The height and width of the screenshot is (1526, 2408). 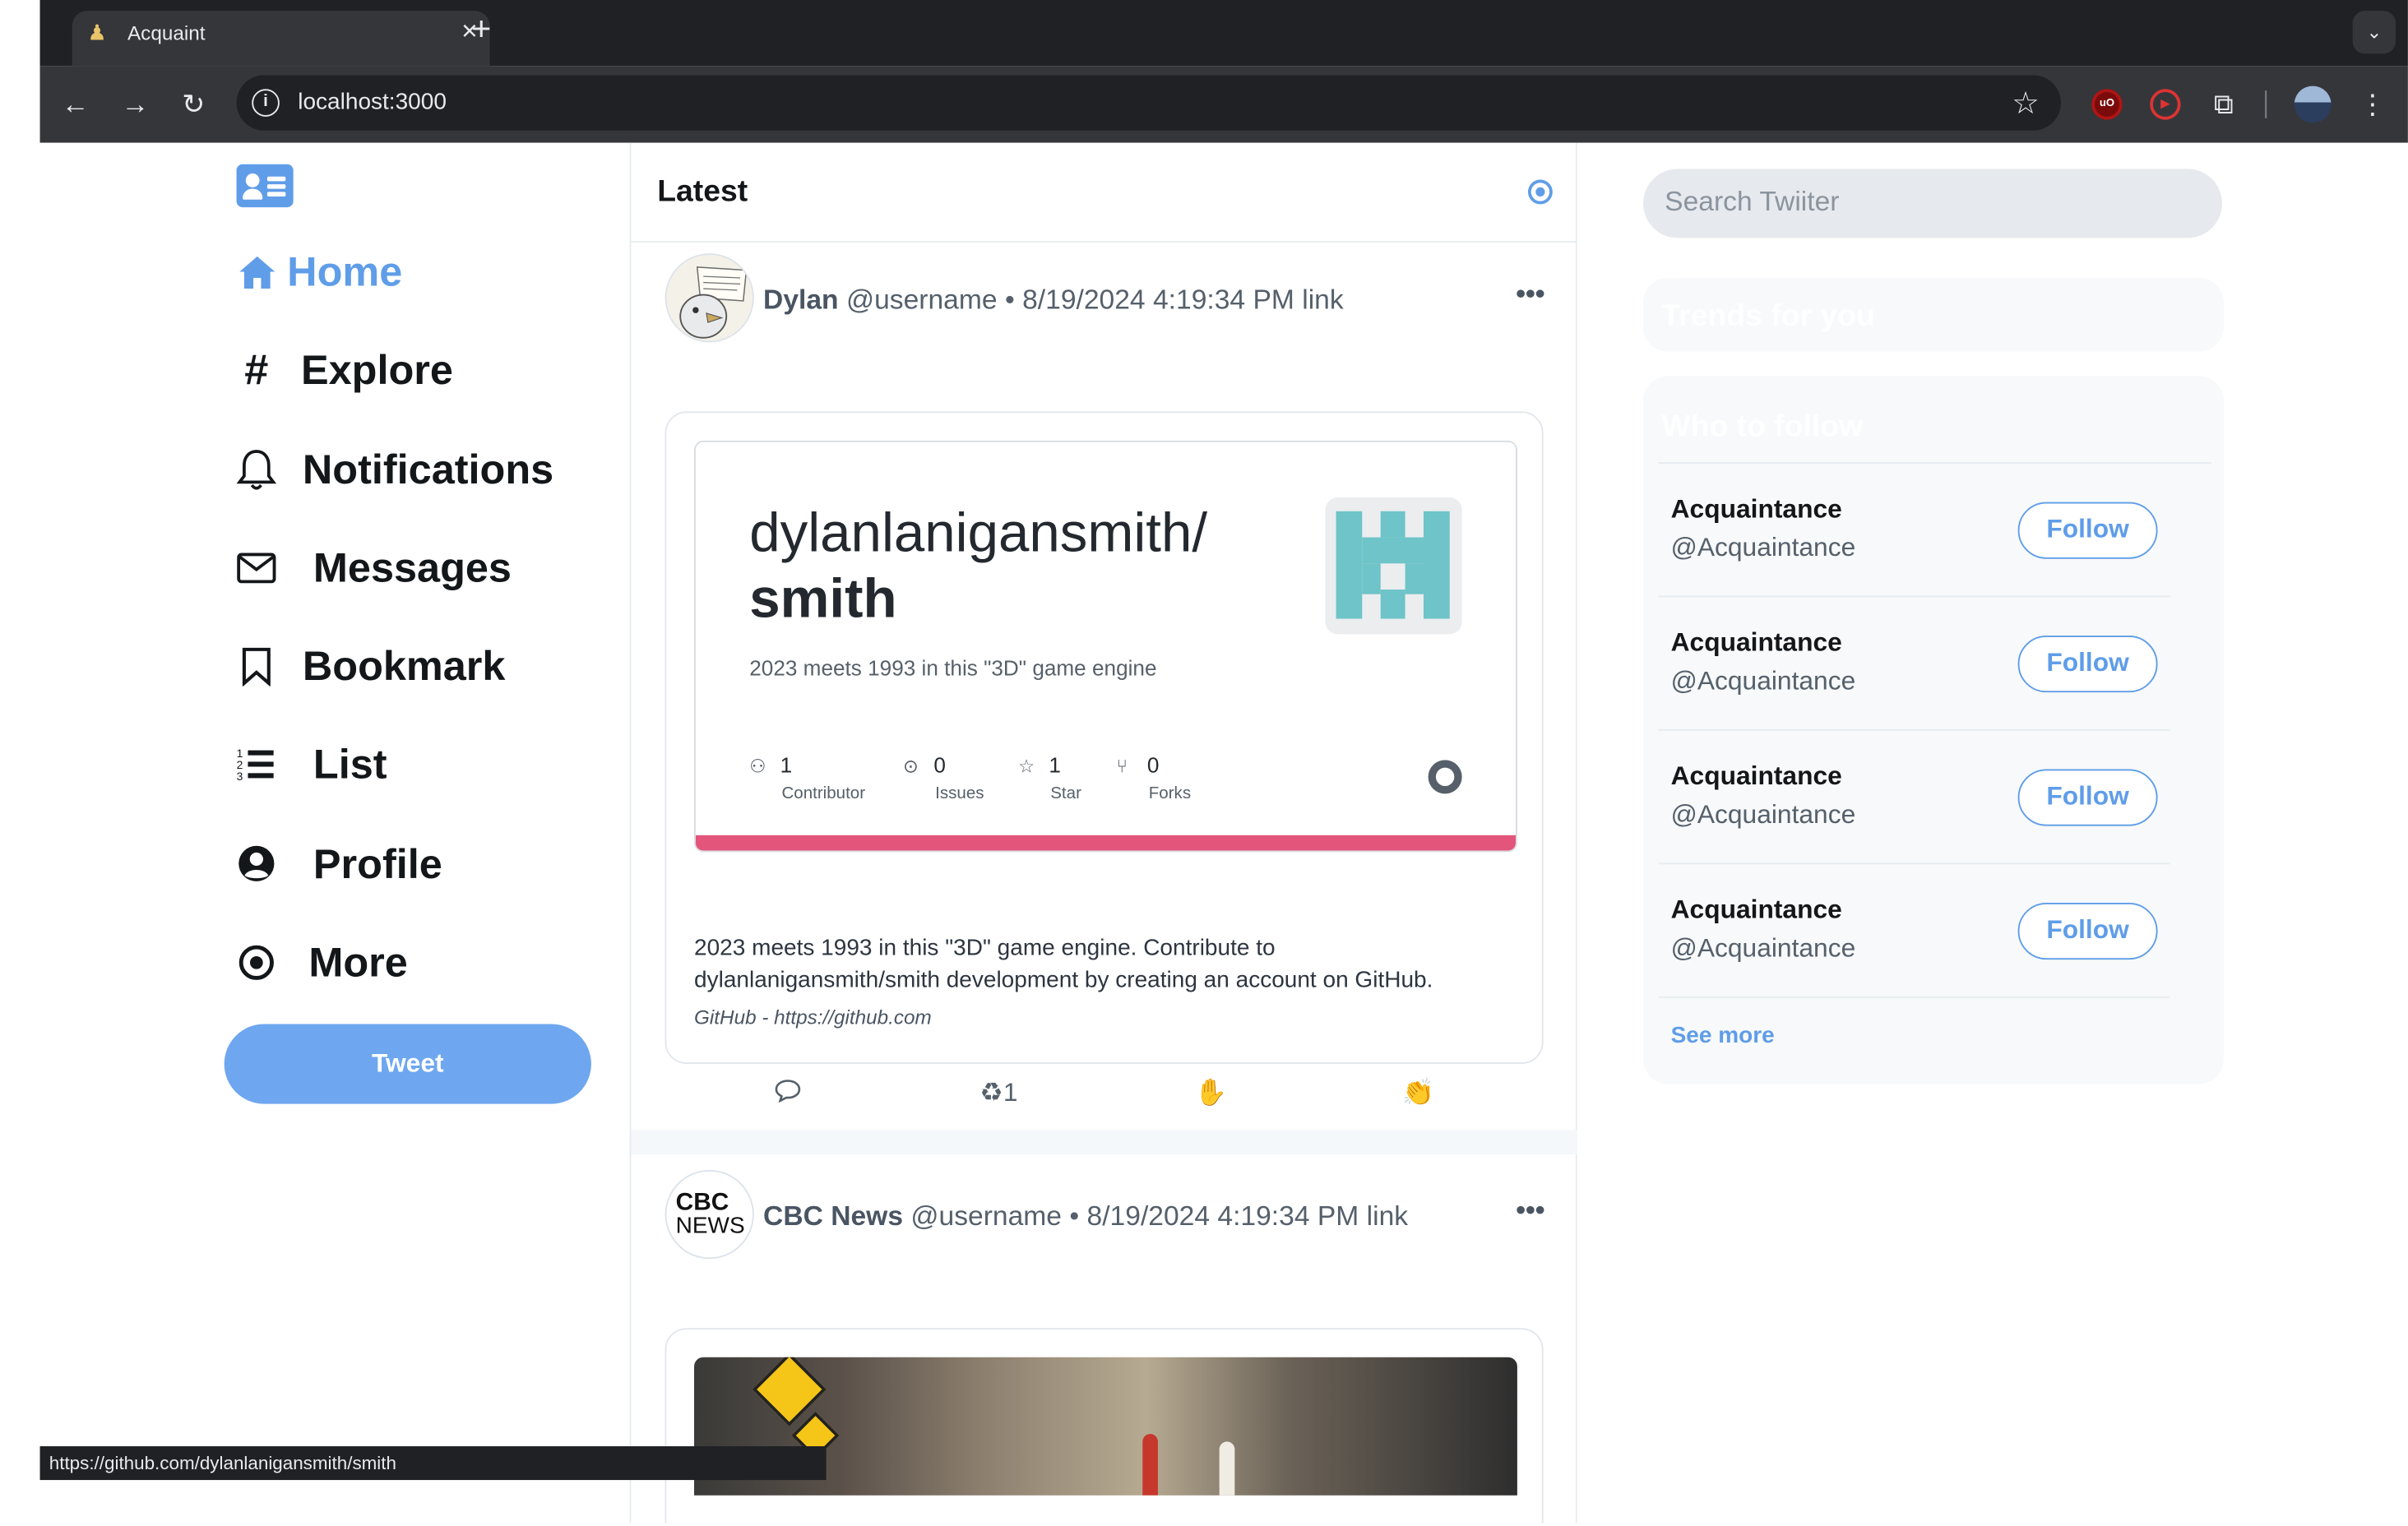 What do you see at coordinates (257, 963) in the screenshot?
I see `more-circle-icon` at bounding box center [257, 963].